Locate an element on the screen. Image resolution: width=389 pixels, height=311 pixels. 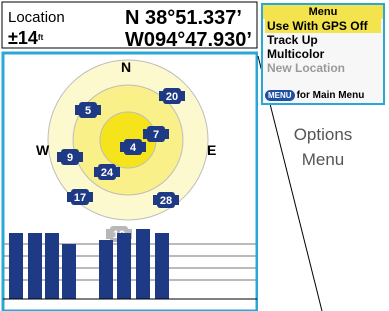
caption-line-1: Options is located at coordinates (323, 134).